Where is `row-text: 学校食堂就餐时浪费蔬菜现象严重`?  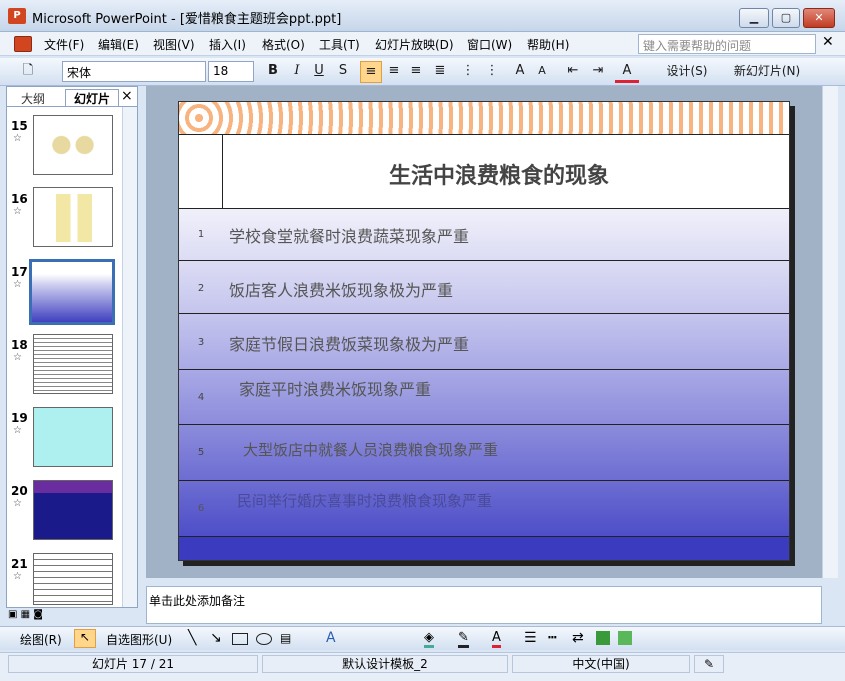 row-text: 学校食堂就餐时浪费蔬菜现象严重 is located at coordinates (349, 235).